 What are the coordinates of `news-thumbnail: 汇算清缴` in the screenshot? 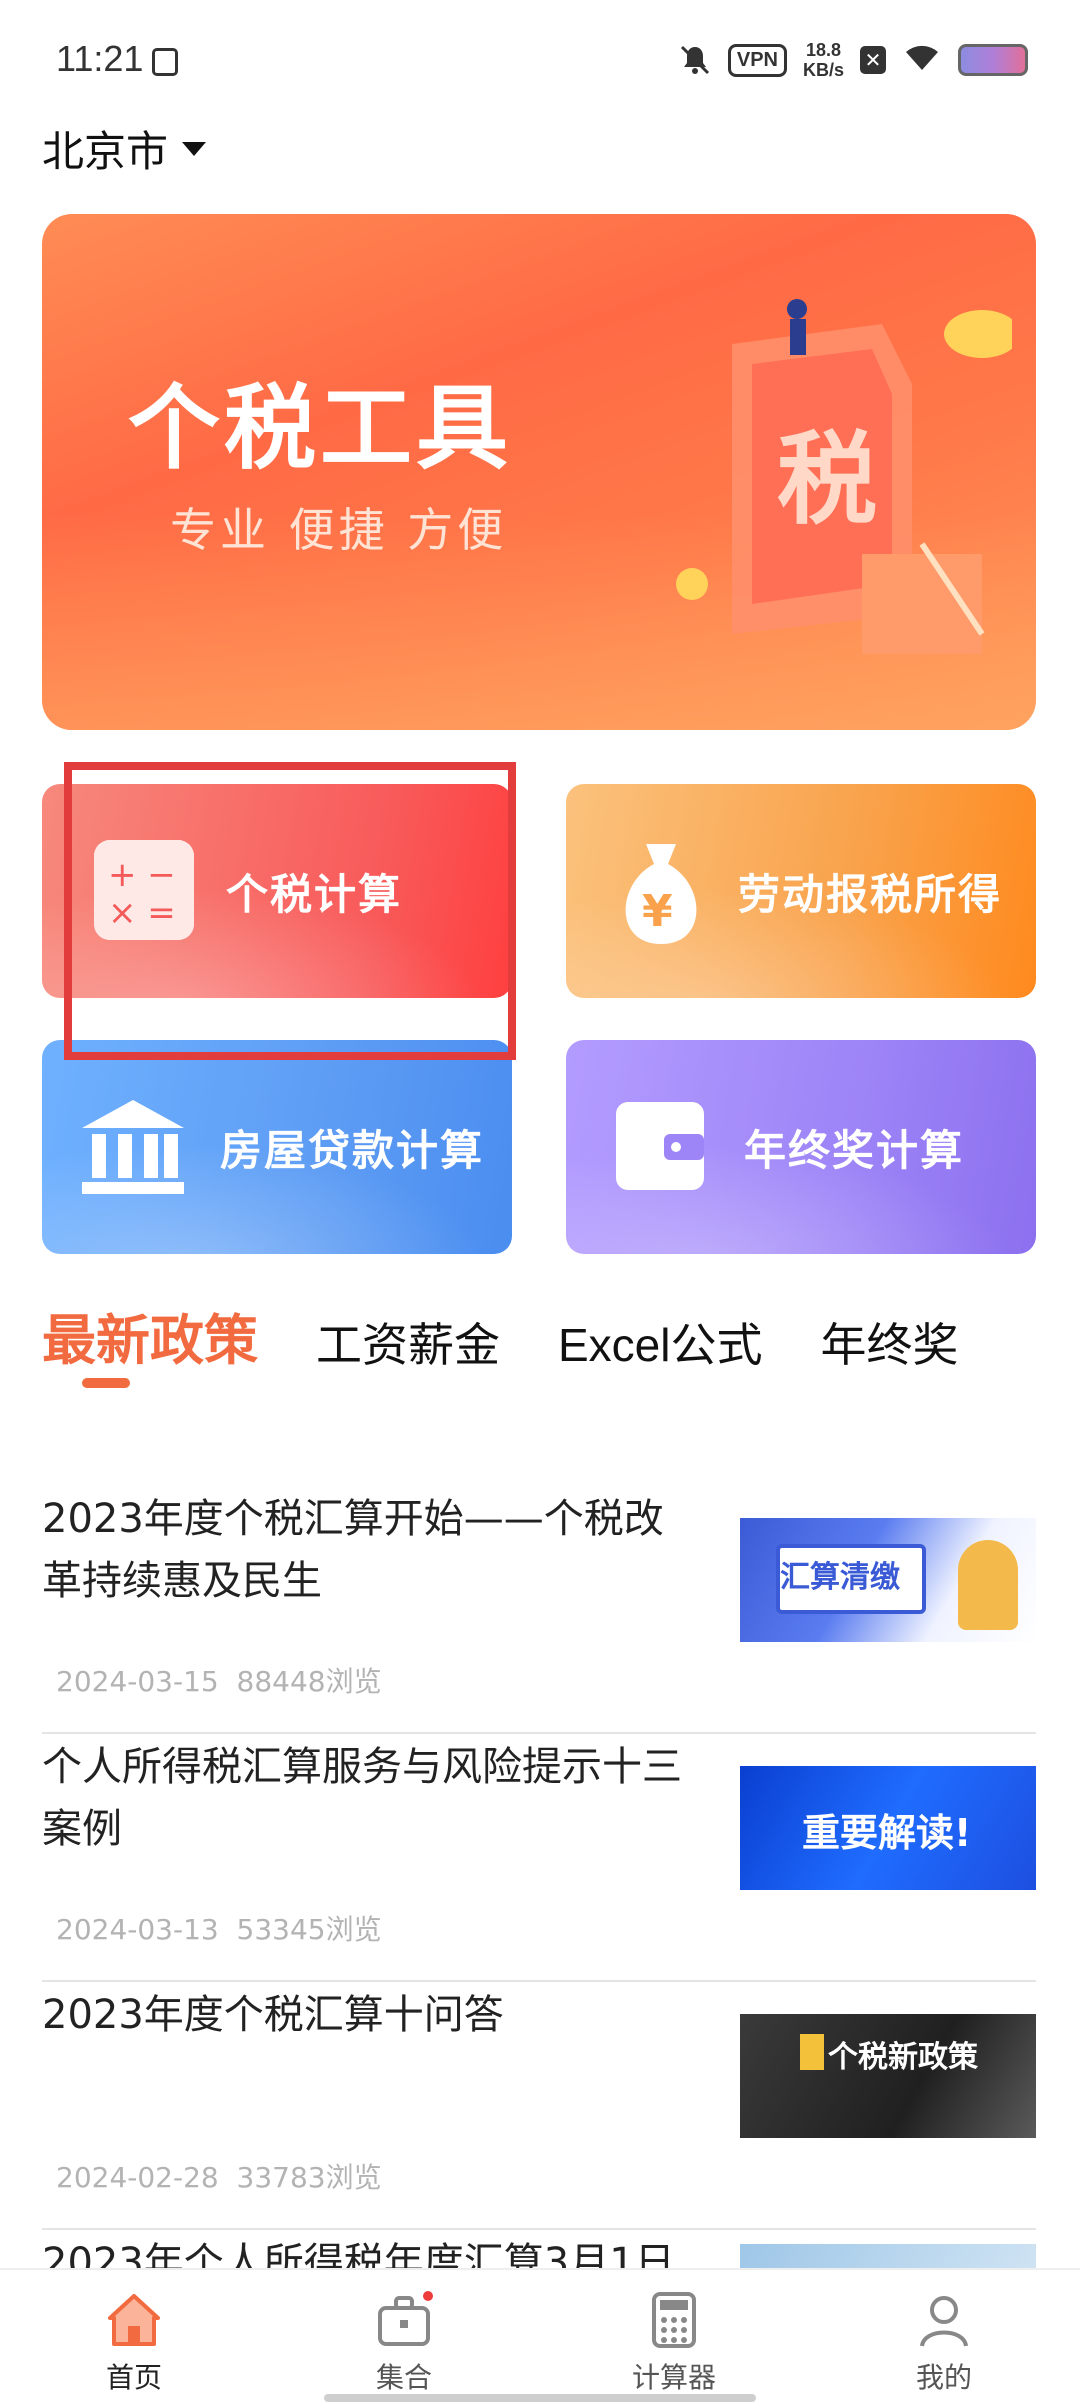 It's located at (888, 1580).